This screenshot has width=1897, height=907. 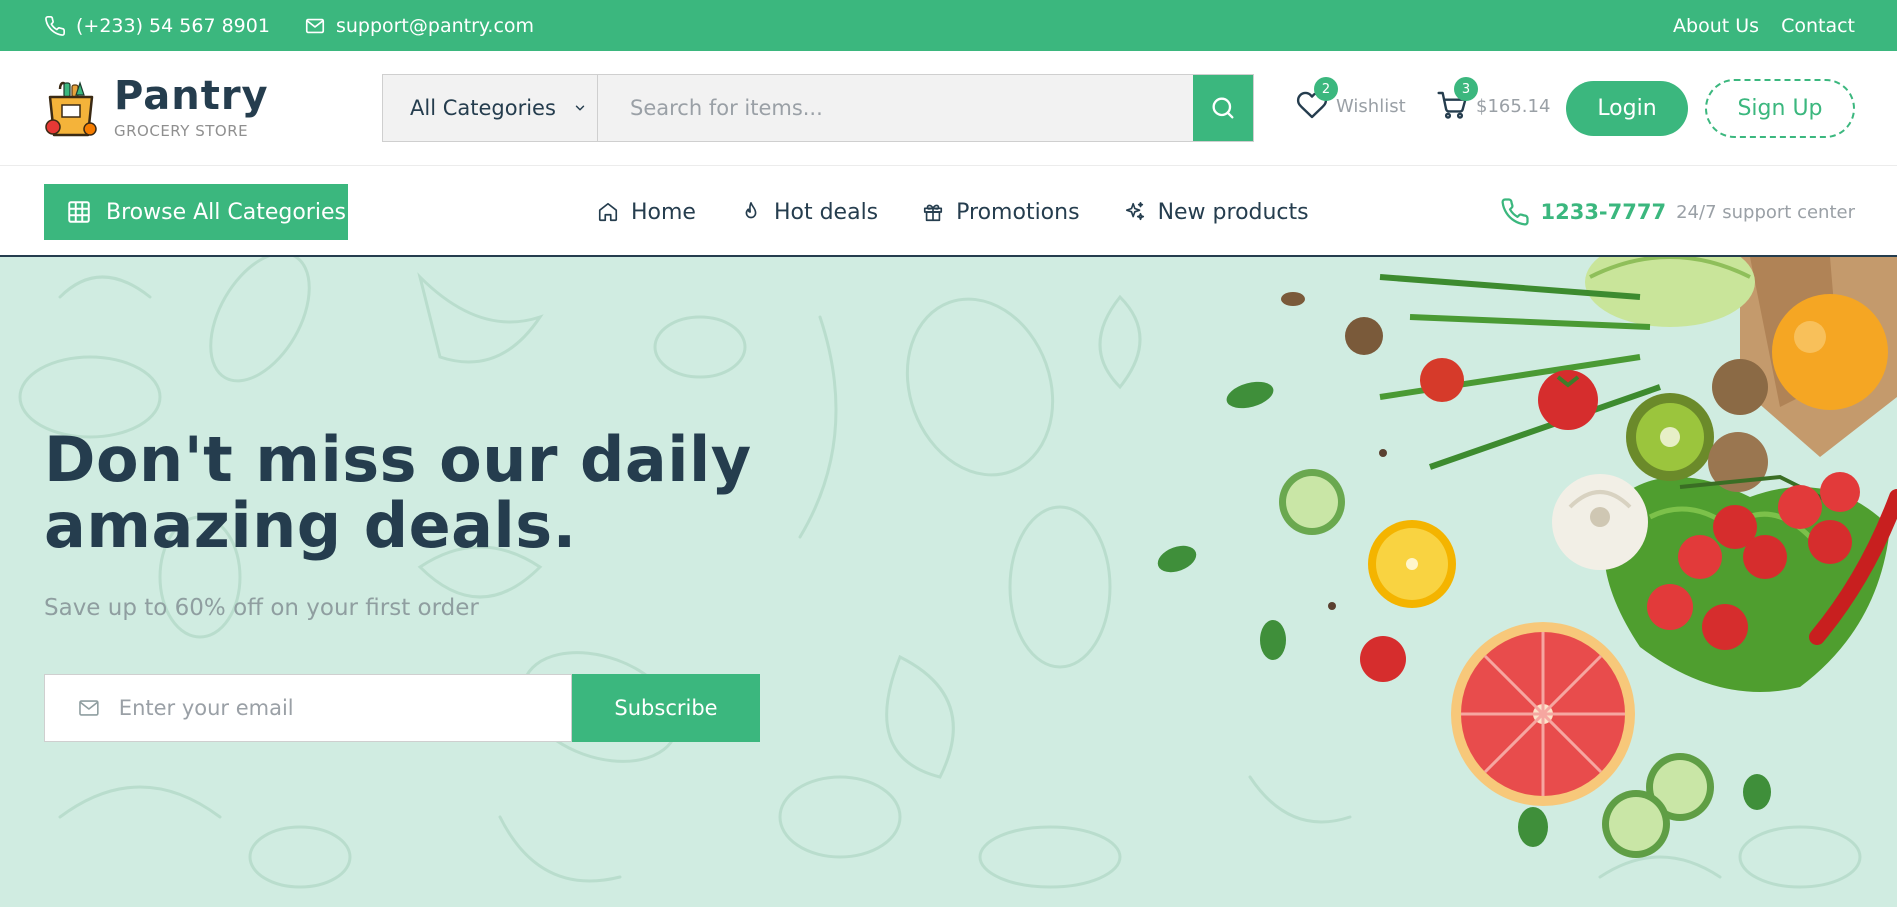 What do you see at coordinates (1018, 212) in the screenshot?
I see `nav-item-promotions-label: Promotions` at bounding box center [1018, 212].